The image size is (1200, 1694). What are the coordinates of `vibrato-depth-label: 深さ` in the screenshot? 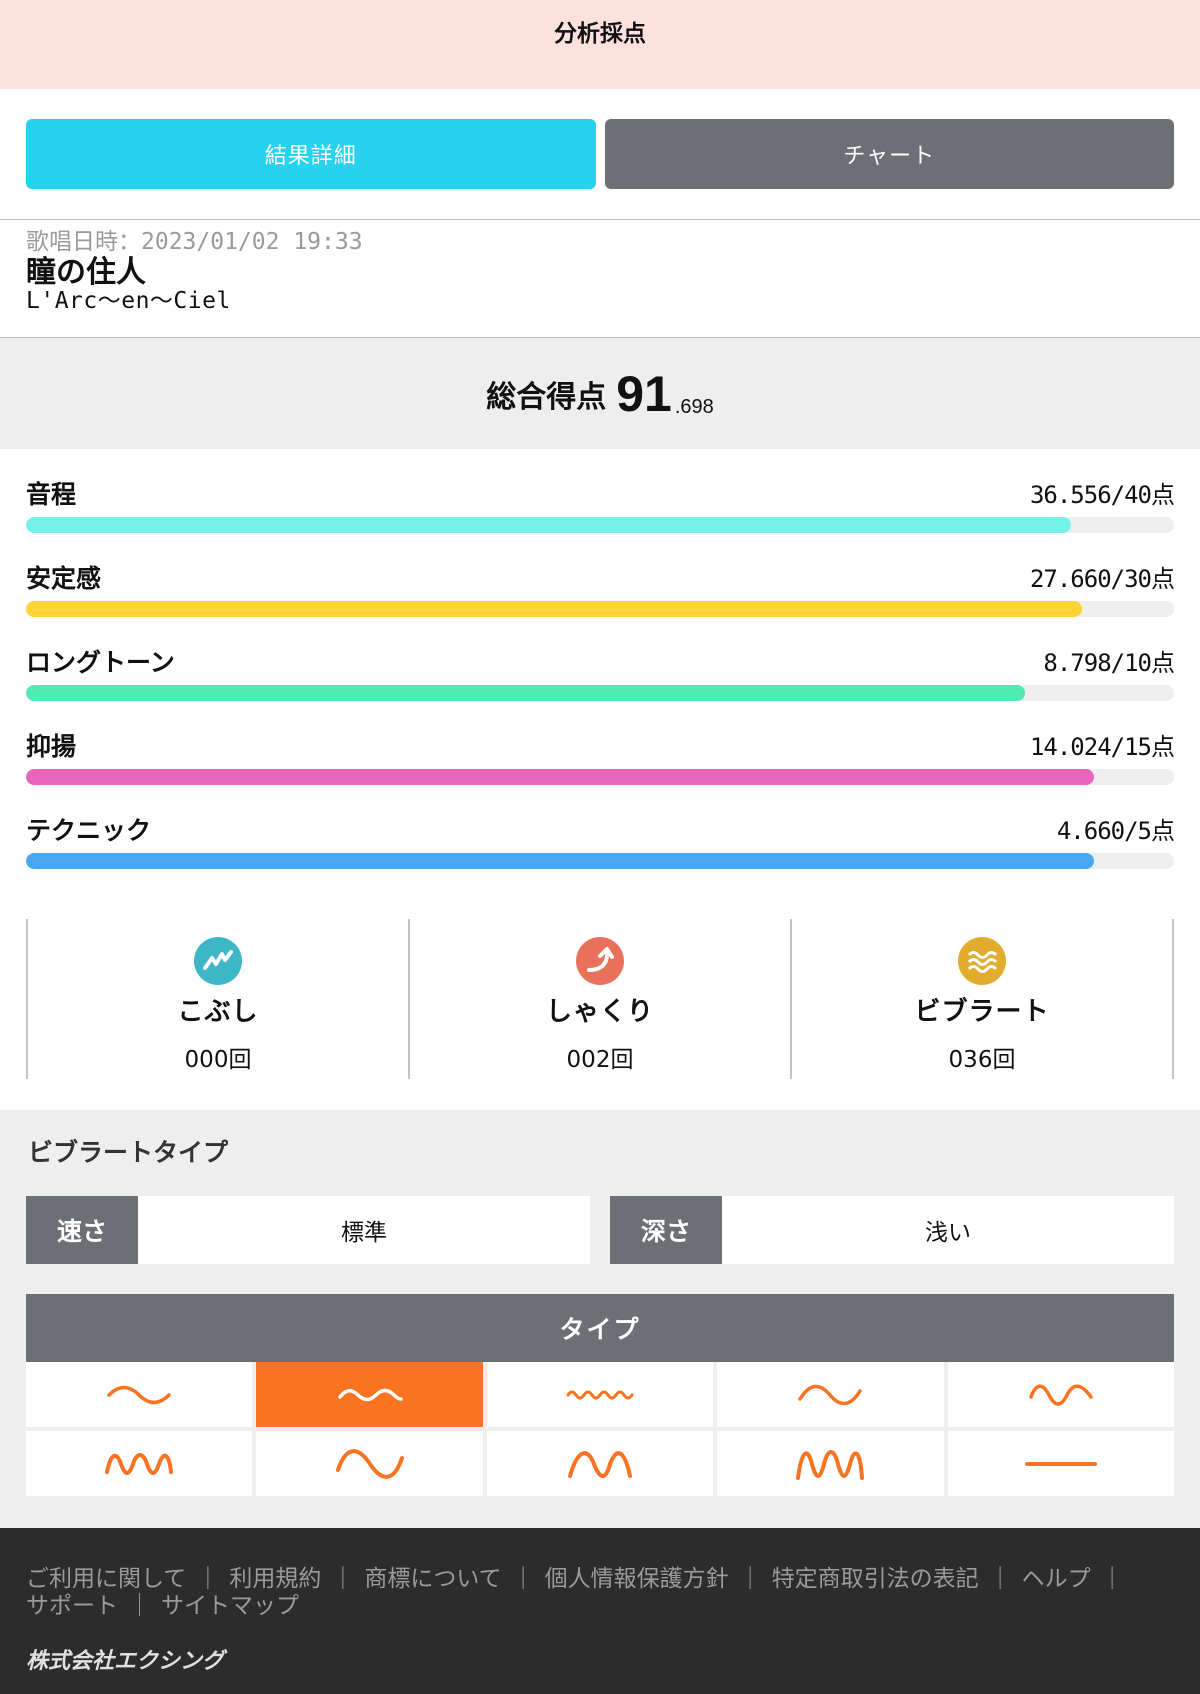 It's located at (666, 1230).